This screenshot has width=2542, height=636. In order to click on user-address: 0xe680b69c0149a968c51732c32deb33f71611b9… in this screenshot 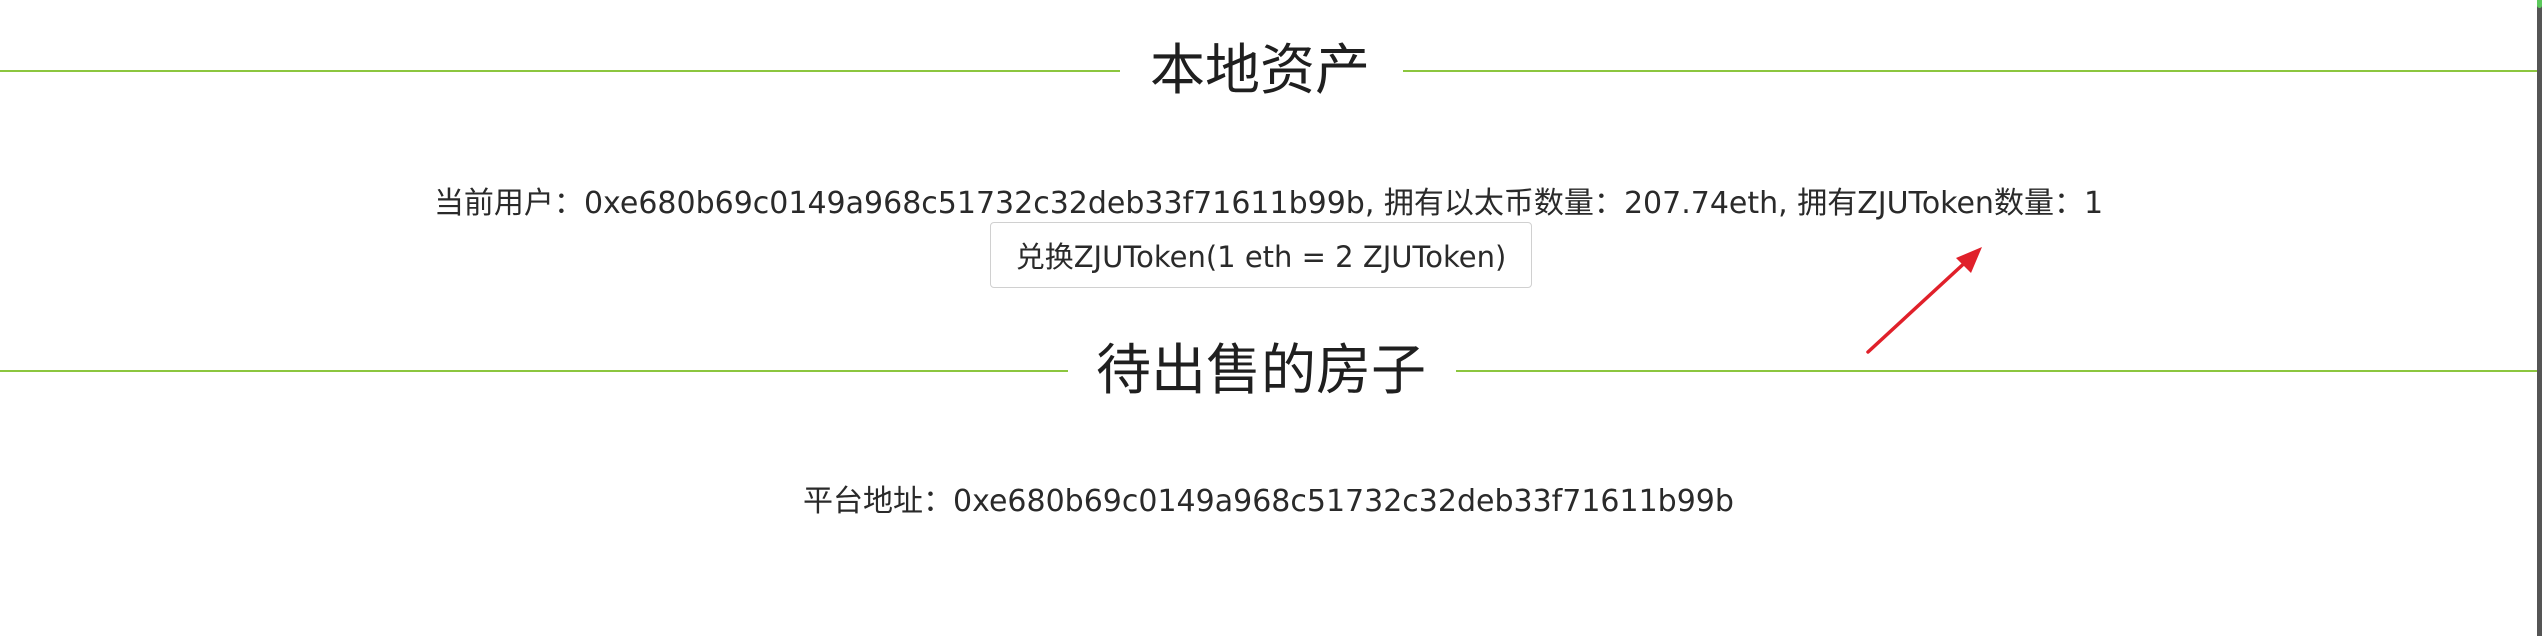, I will do `click(974, 203)`.